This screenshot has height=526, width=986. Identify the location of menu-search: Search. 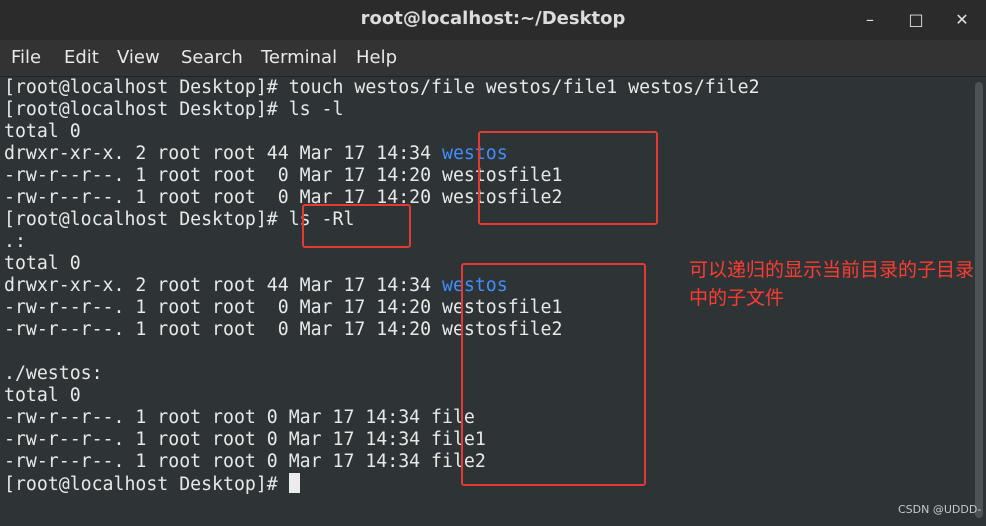
(212, 57).